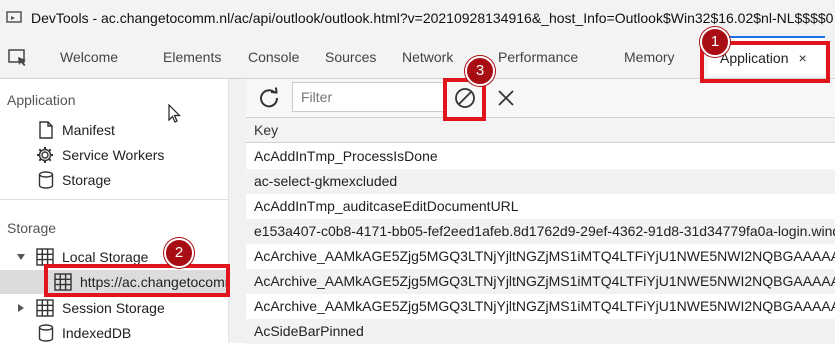 Image resolution: width=835 pixels, height=345 pixels. I want to click on sidebar-divider, so click(122, 199).